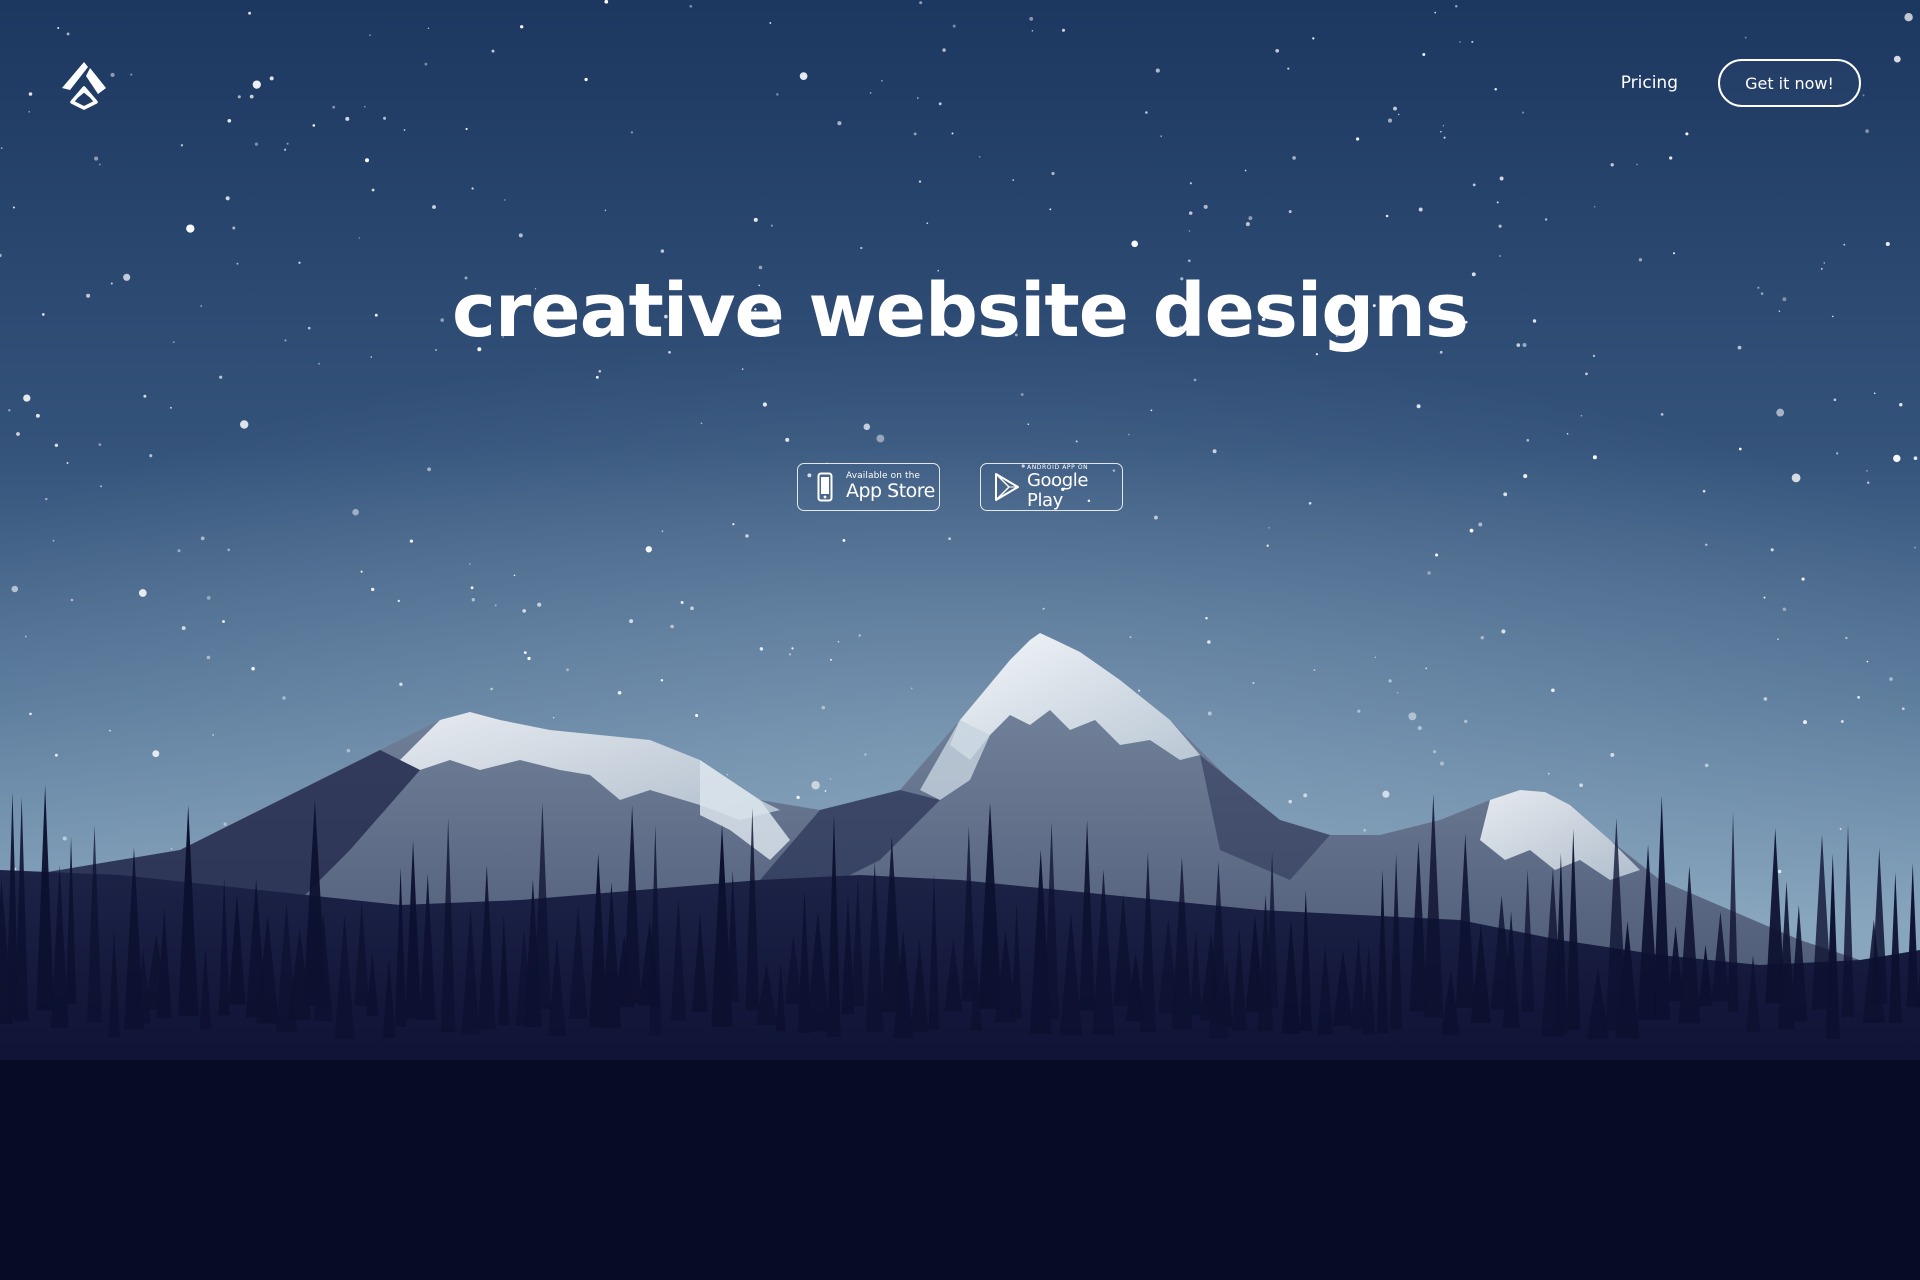 The width and height of the screenshot is (1920, 1280). What do you see at coordinates (84, 84) in the screenshot?
I see `brand-logo-icon` at bounding box center [84, 84].